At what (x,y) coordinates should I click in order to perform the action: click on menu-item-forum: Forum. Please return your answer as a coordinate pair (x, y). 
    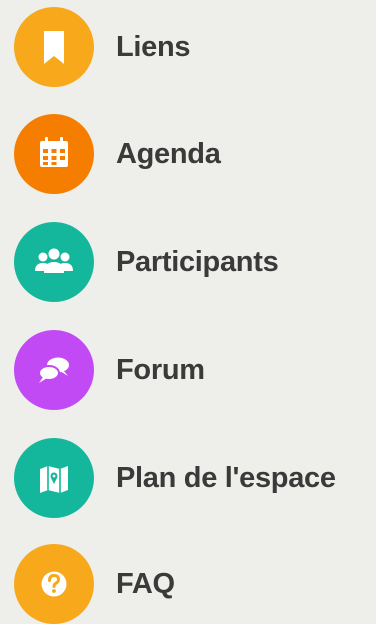
    Looking at the image, I should click on (109, 370).